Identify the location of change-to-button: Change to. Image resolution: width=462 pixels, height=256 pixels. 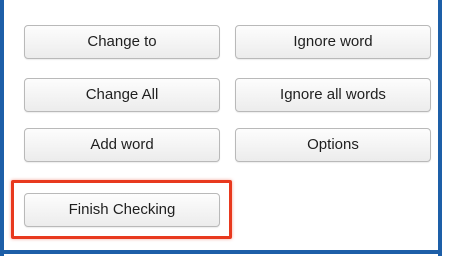
(122, 42).